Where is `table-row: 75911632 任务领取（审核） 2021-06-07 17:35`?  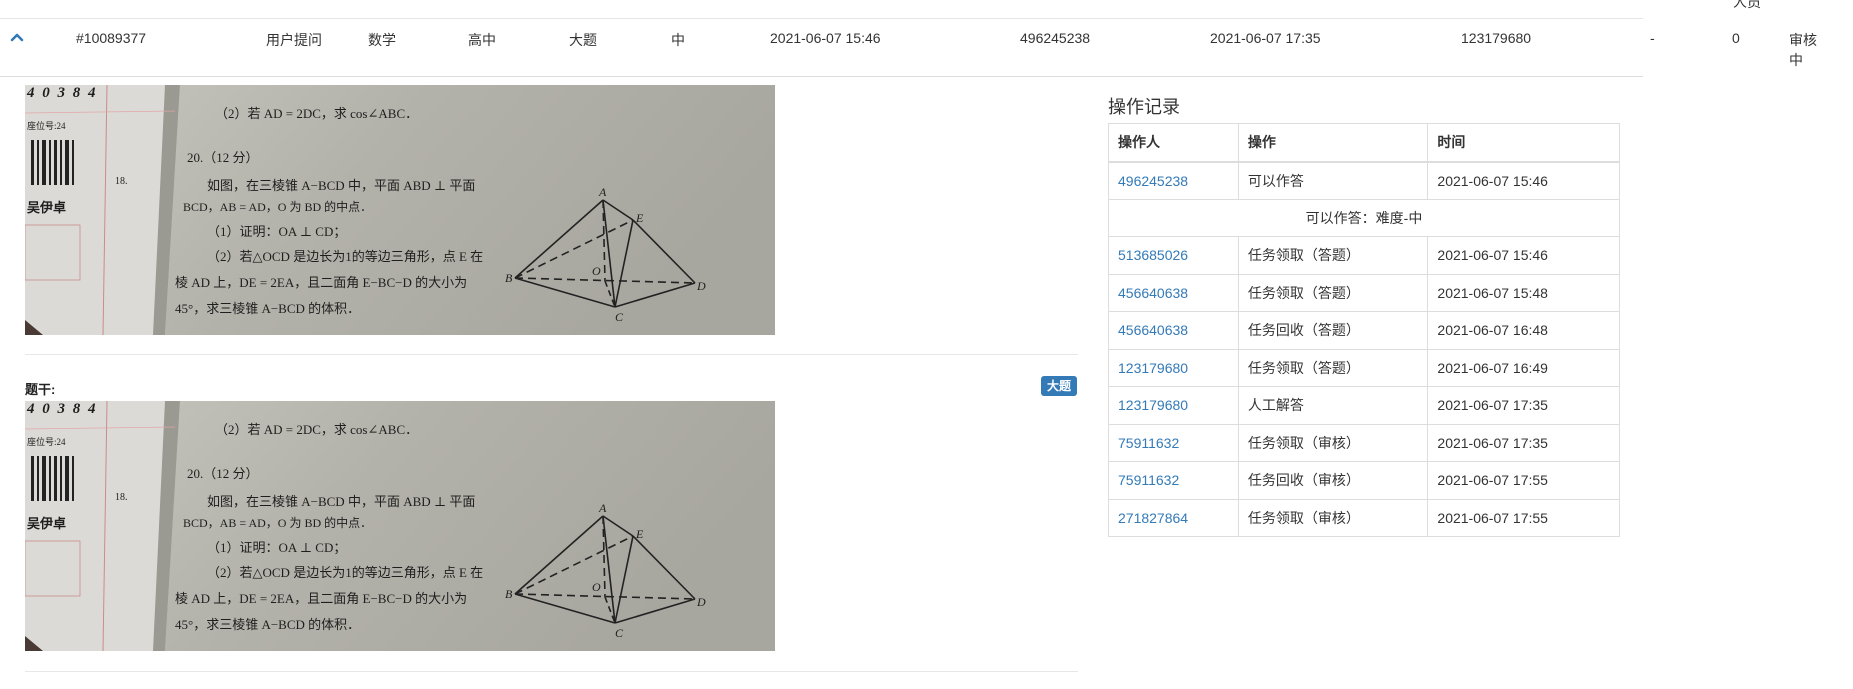
table-row: 75911632 任务领取（审核） 2021-06-07 17:35 is located at coordinates (1364, 442).